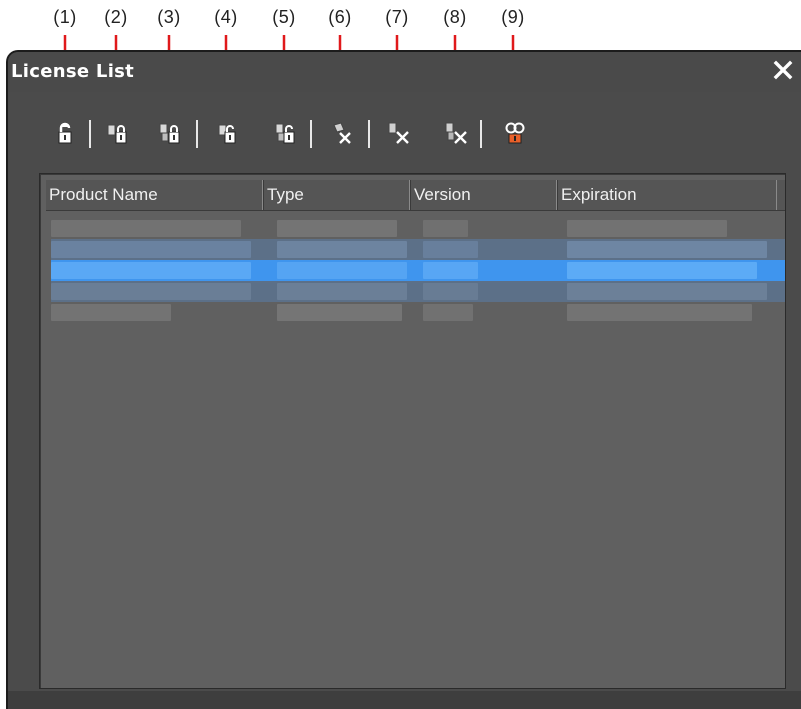  I want to click on window-title: License List, so click(73, 71).